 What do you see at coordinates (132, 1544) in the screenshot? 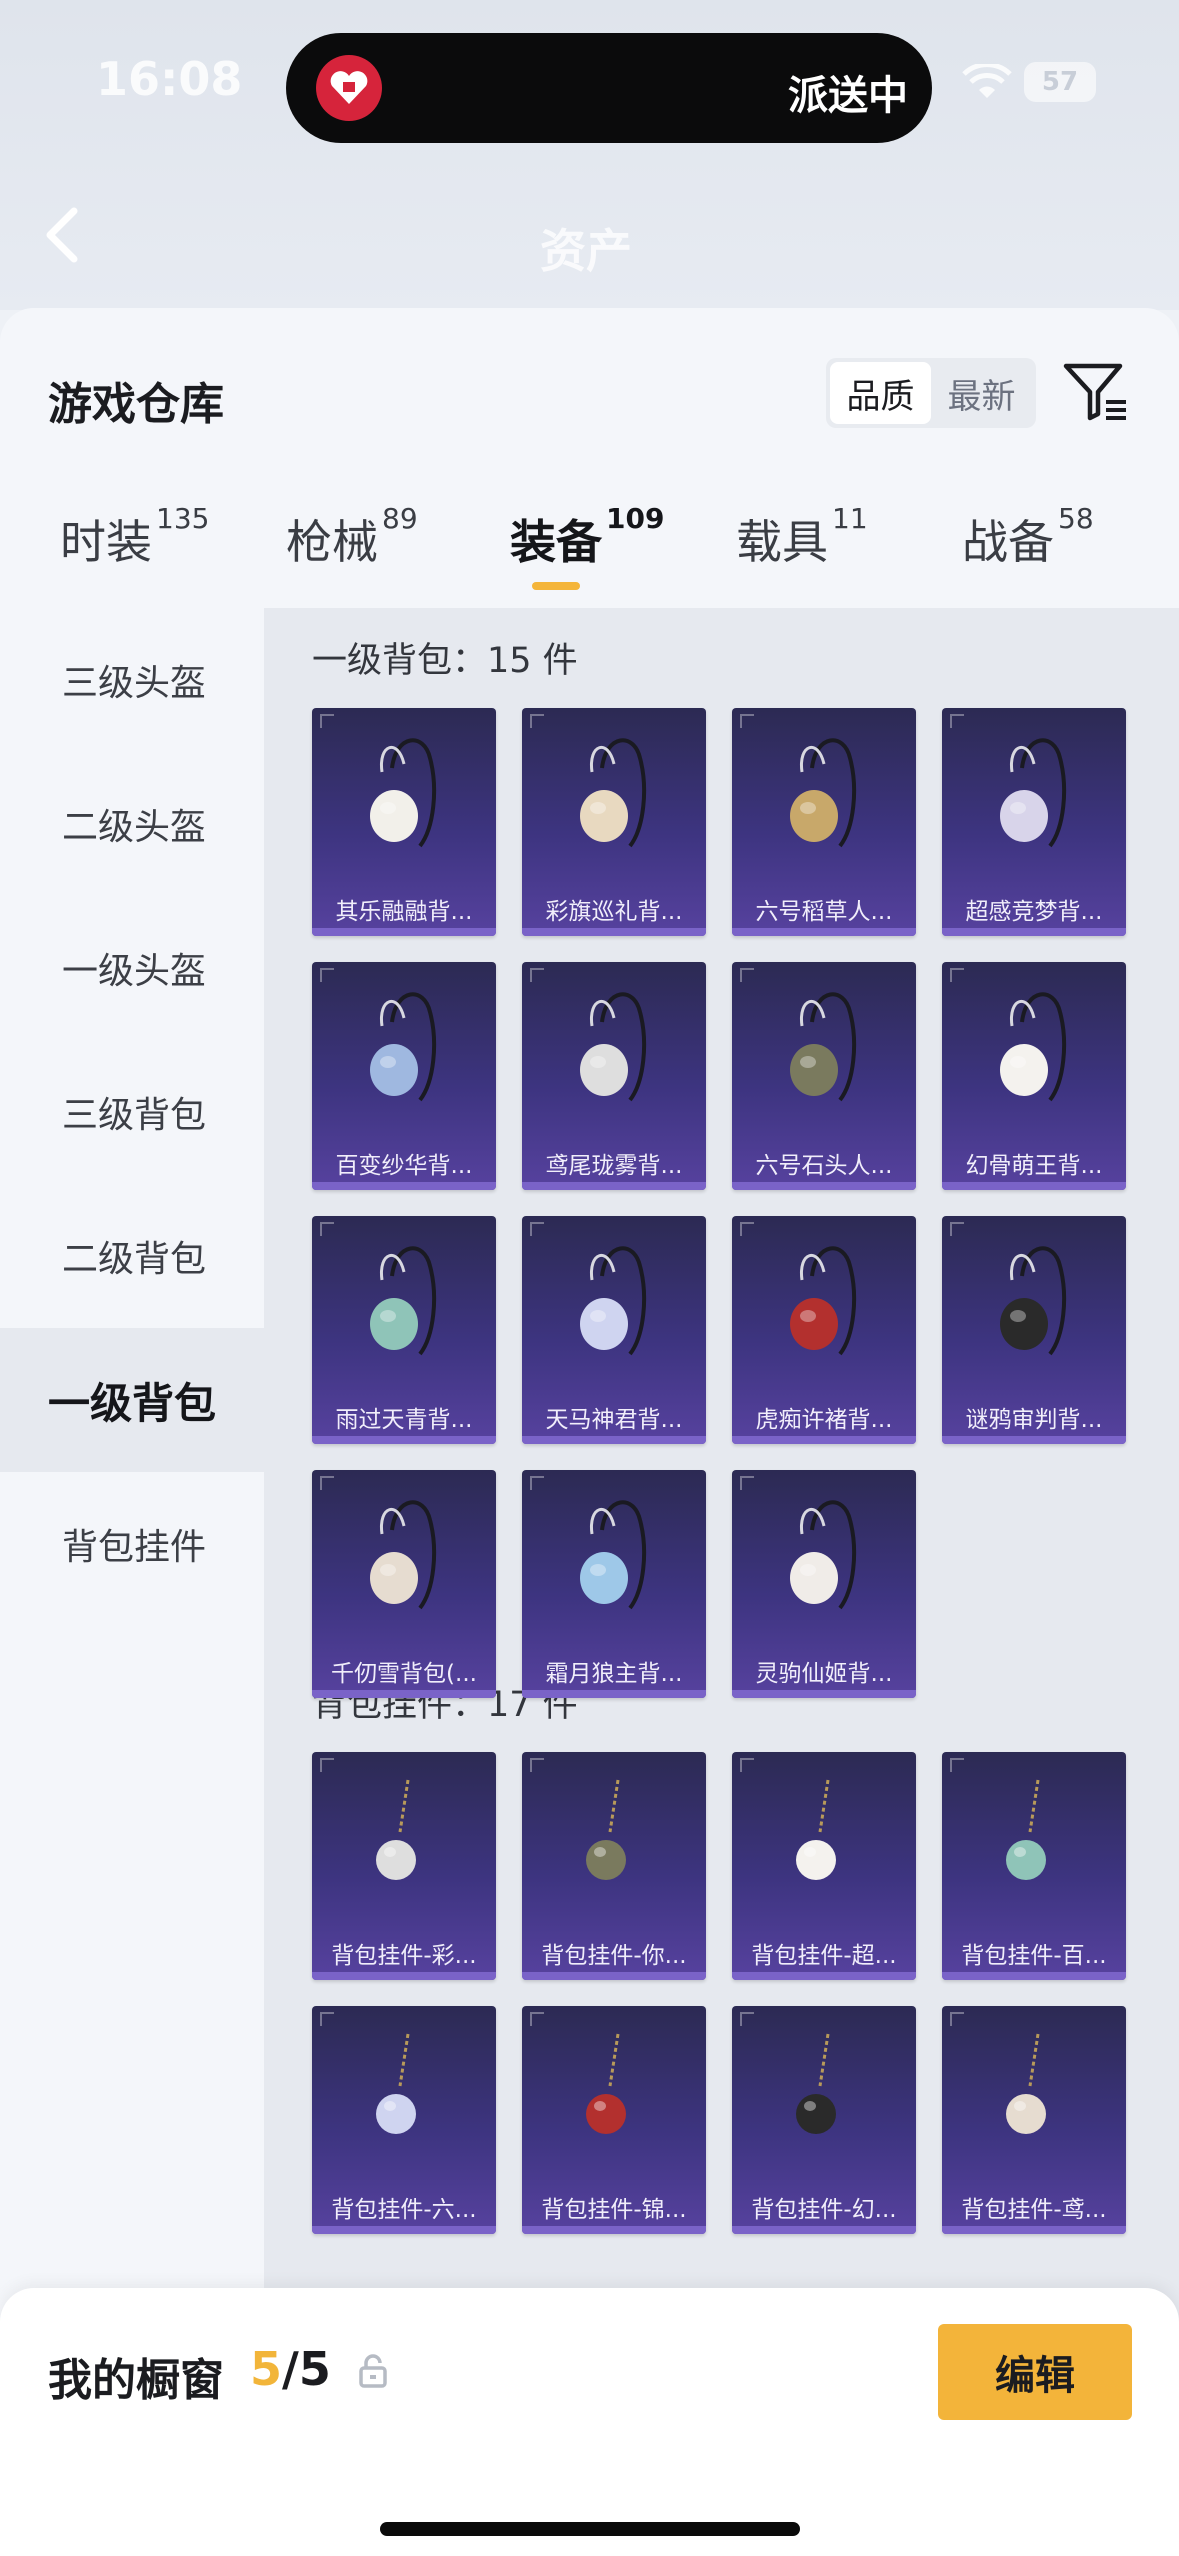
I see `sidebar-item-backpack-charm: 背包挂件` at bounding box center [132, 1544].